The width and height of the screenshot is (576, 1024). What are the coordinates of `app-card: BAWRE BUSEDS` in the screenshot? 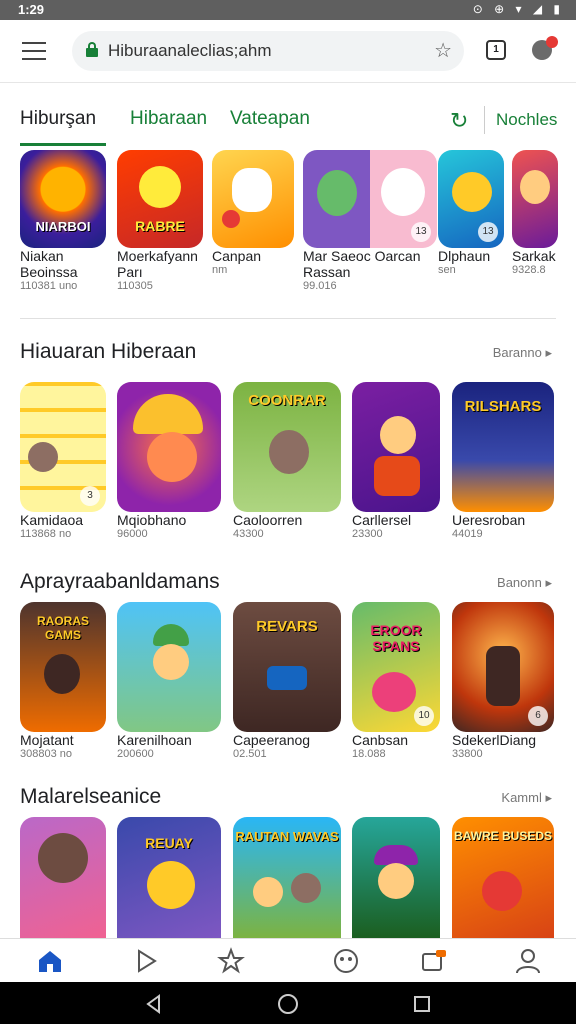 It's located at (503, 877).